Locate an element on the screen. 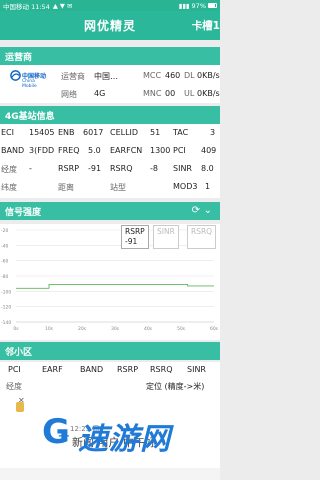 The image size is (320, 480). col-earfcn: EARF is located at coordinates (52, 369).